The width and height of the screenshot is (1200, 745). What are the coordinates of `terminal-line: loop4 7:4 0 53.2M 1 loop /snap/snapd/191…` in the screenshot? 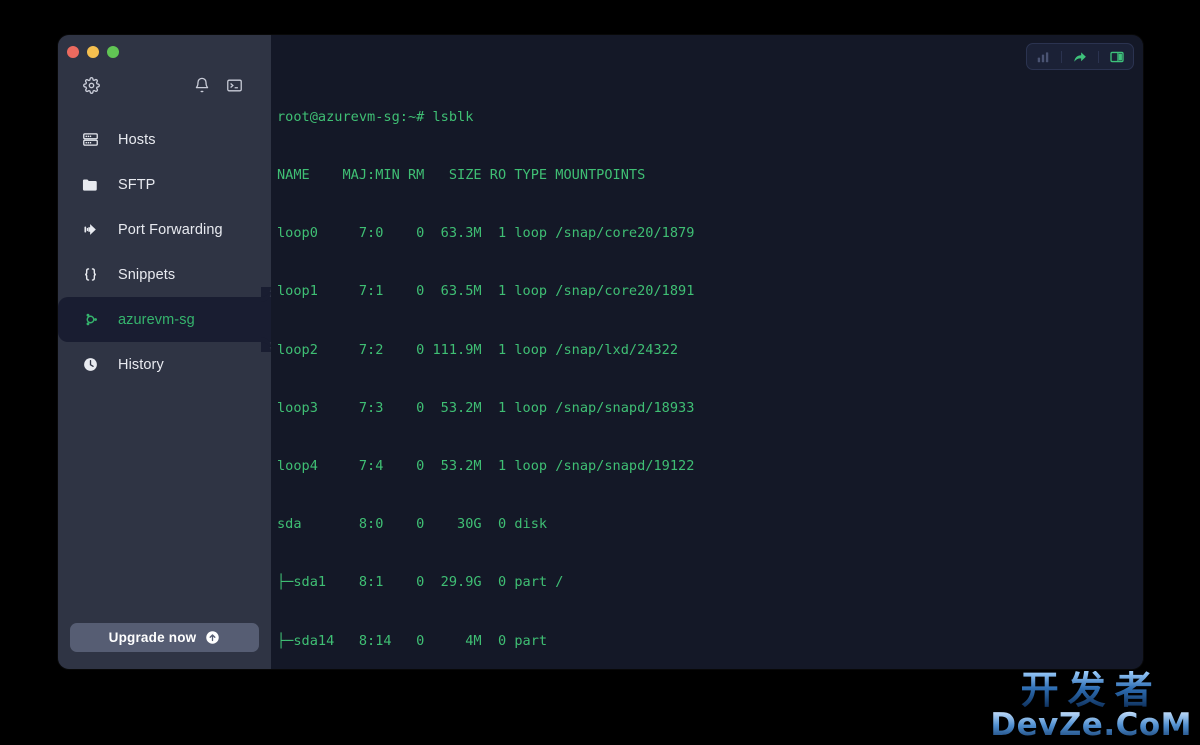 It's located at (486, 466).